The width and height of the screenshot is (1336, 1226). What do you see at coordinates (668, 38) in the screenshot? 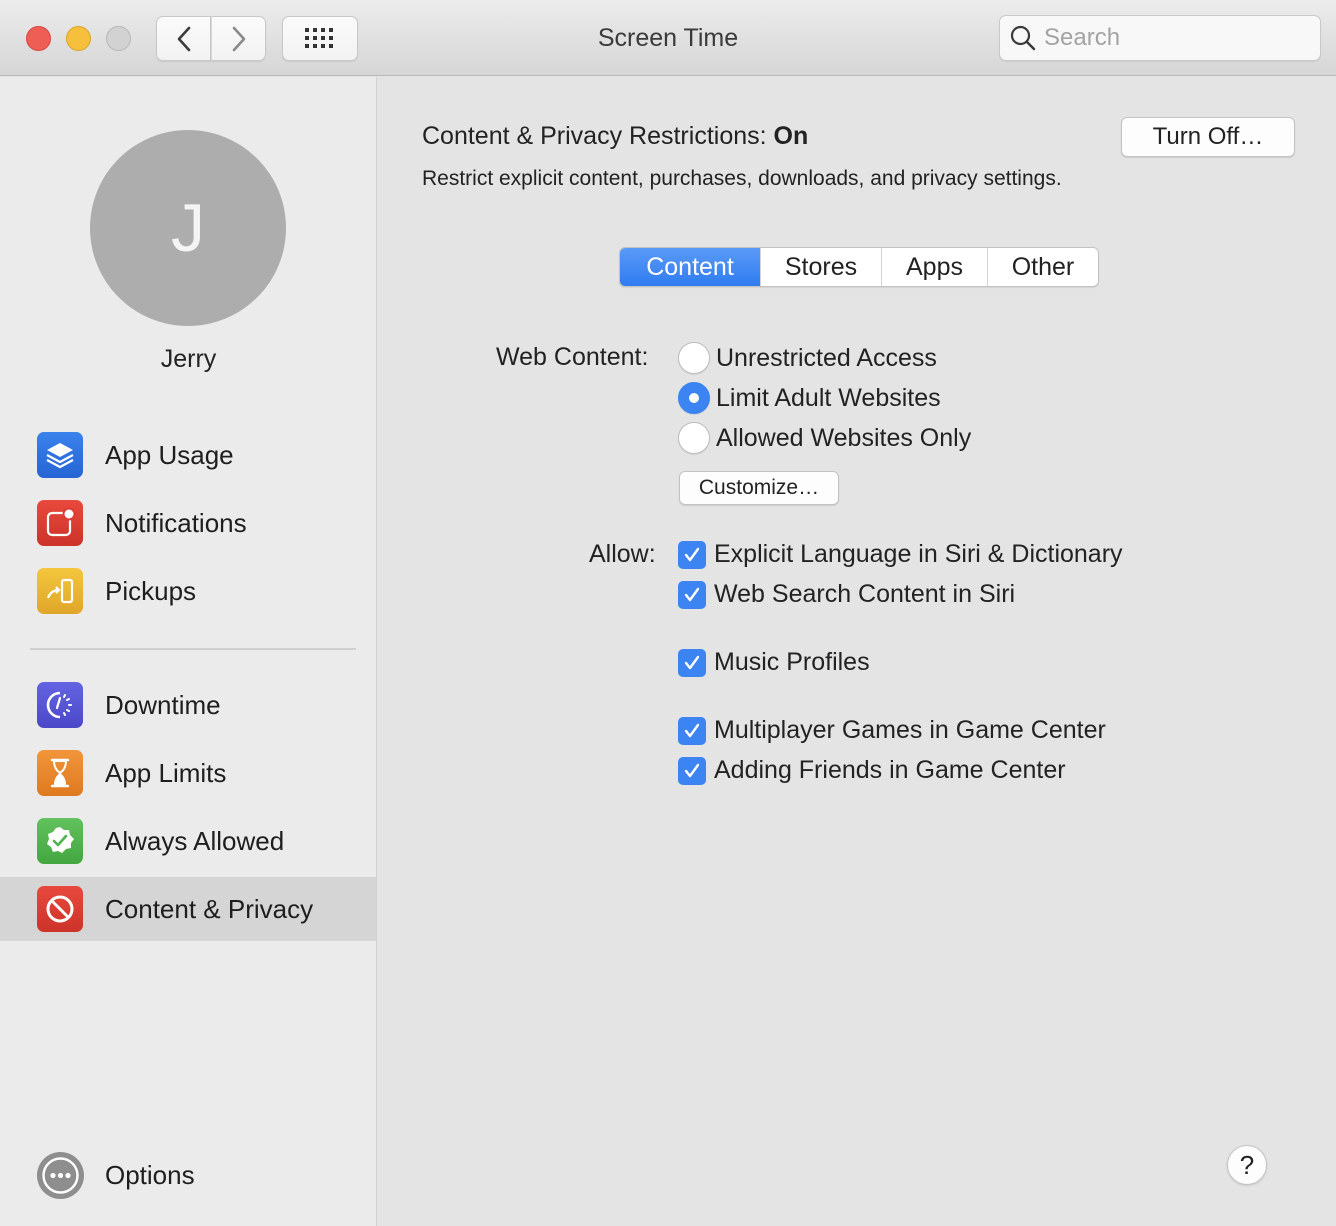
I see `titlebar: Screen Time` at bounding box center [668, 38].